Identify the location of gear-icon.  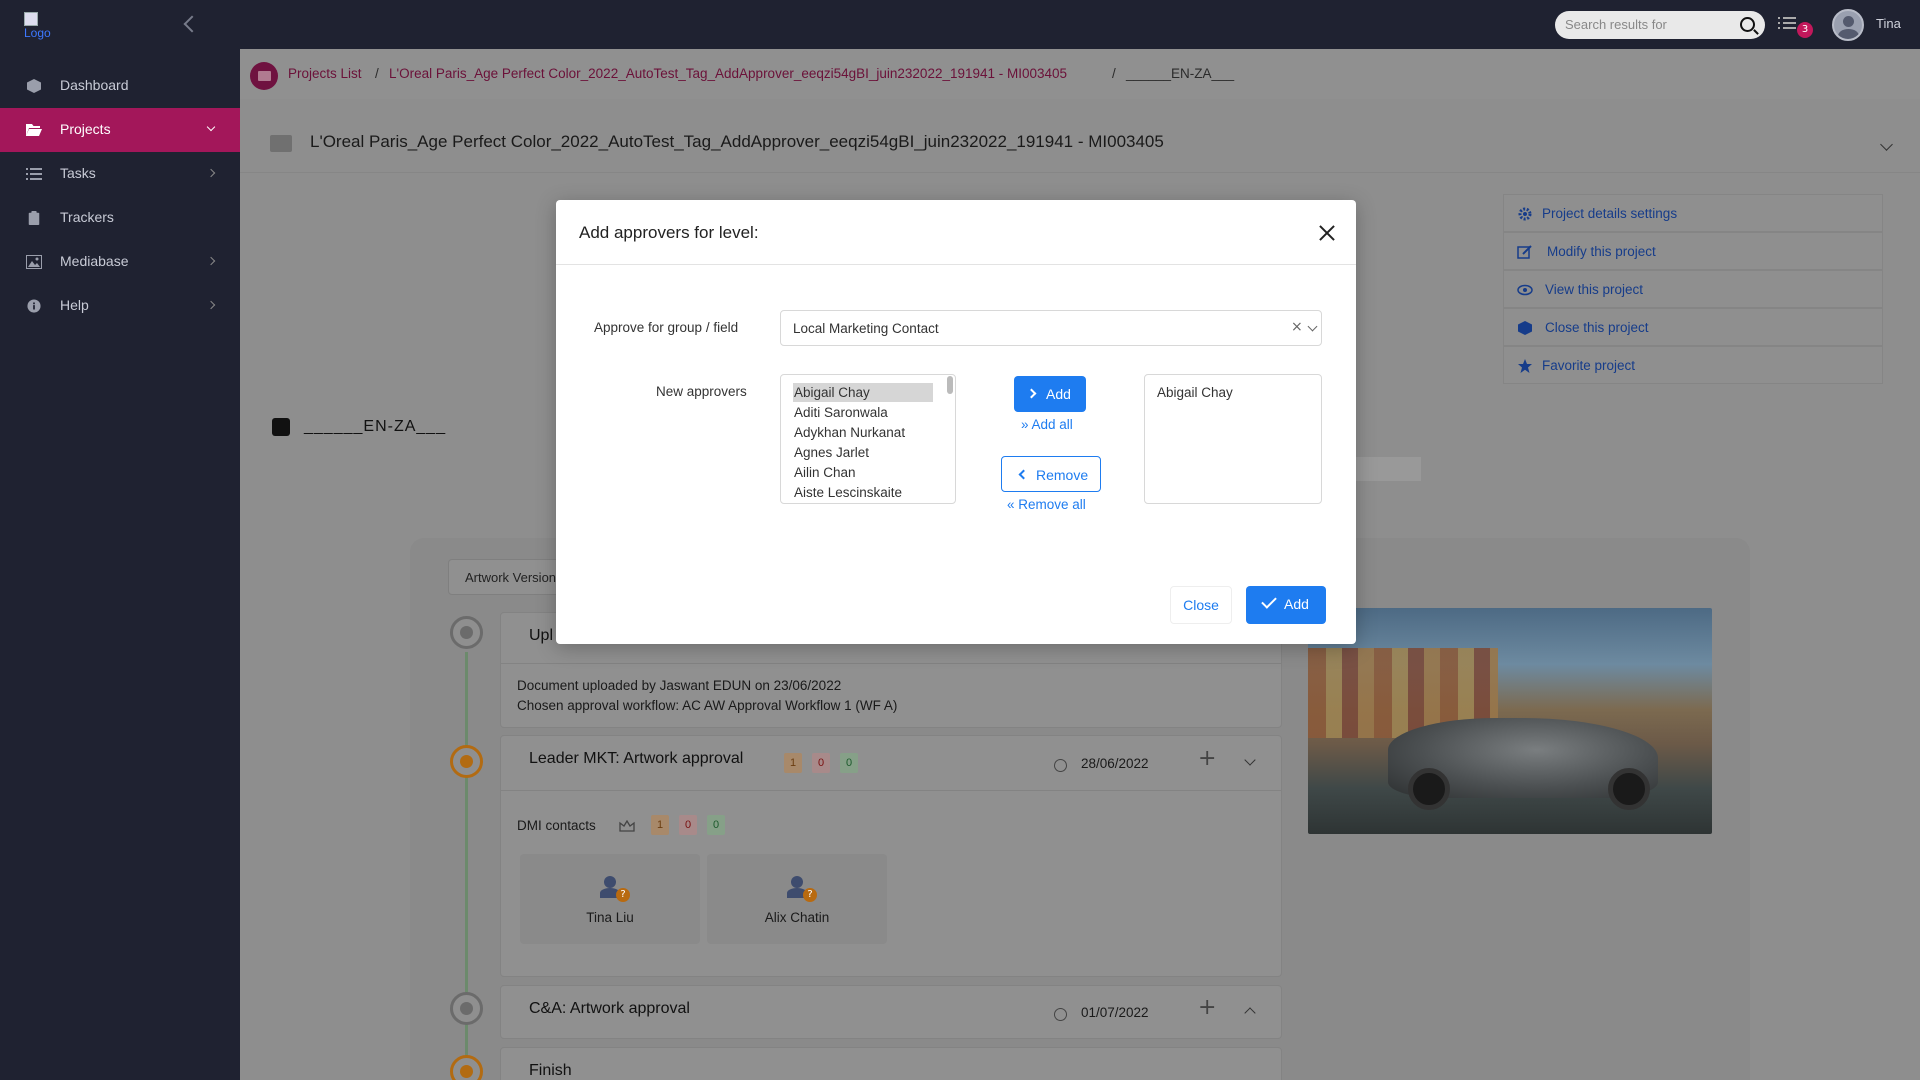
(1525, 214).